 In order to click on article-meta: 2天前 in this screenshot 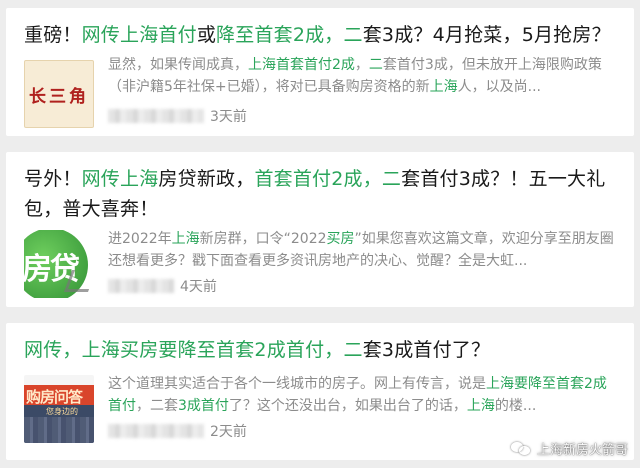, I will do `click(177, 431)`.